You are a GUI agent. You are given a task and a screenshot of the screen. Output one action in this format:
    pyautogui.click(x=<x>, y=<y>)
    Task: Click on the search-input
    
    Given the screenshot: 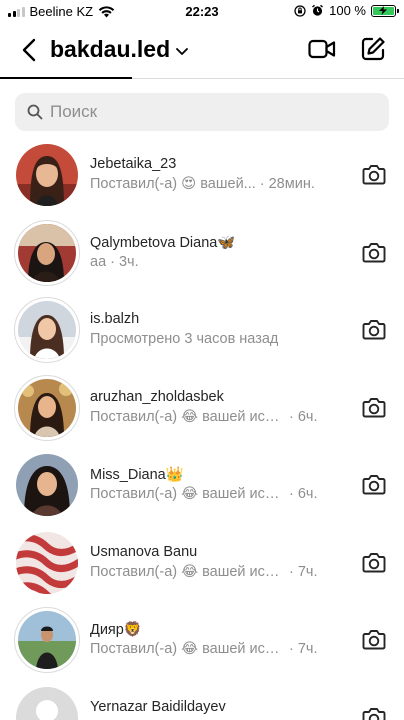 What is the action you would take?
    pyautogui.click(x=200, y=112)
    